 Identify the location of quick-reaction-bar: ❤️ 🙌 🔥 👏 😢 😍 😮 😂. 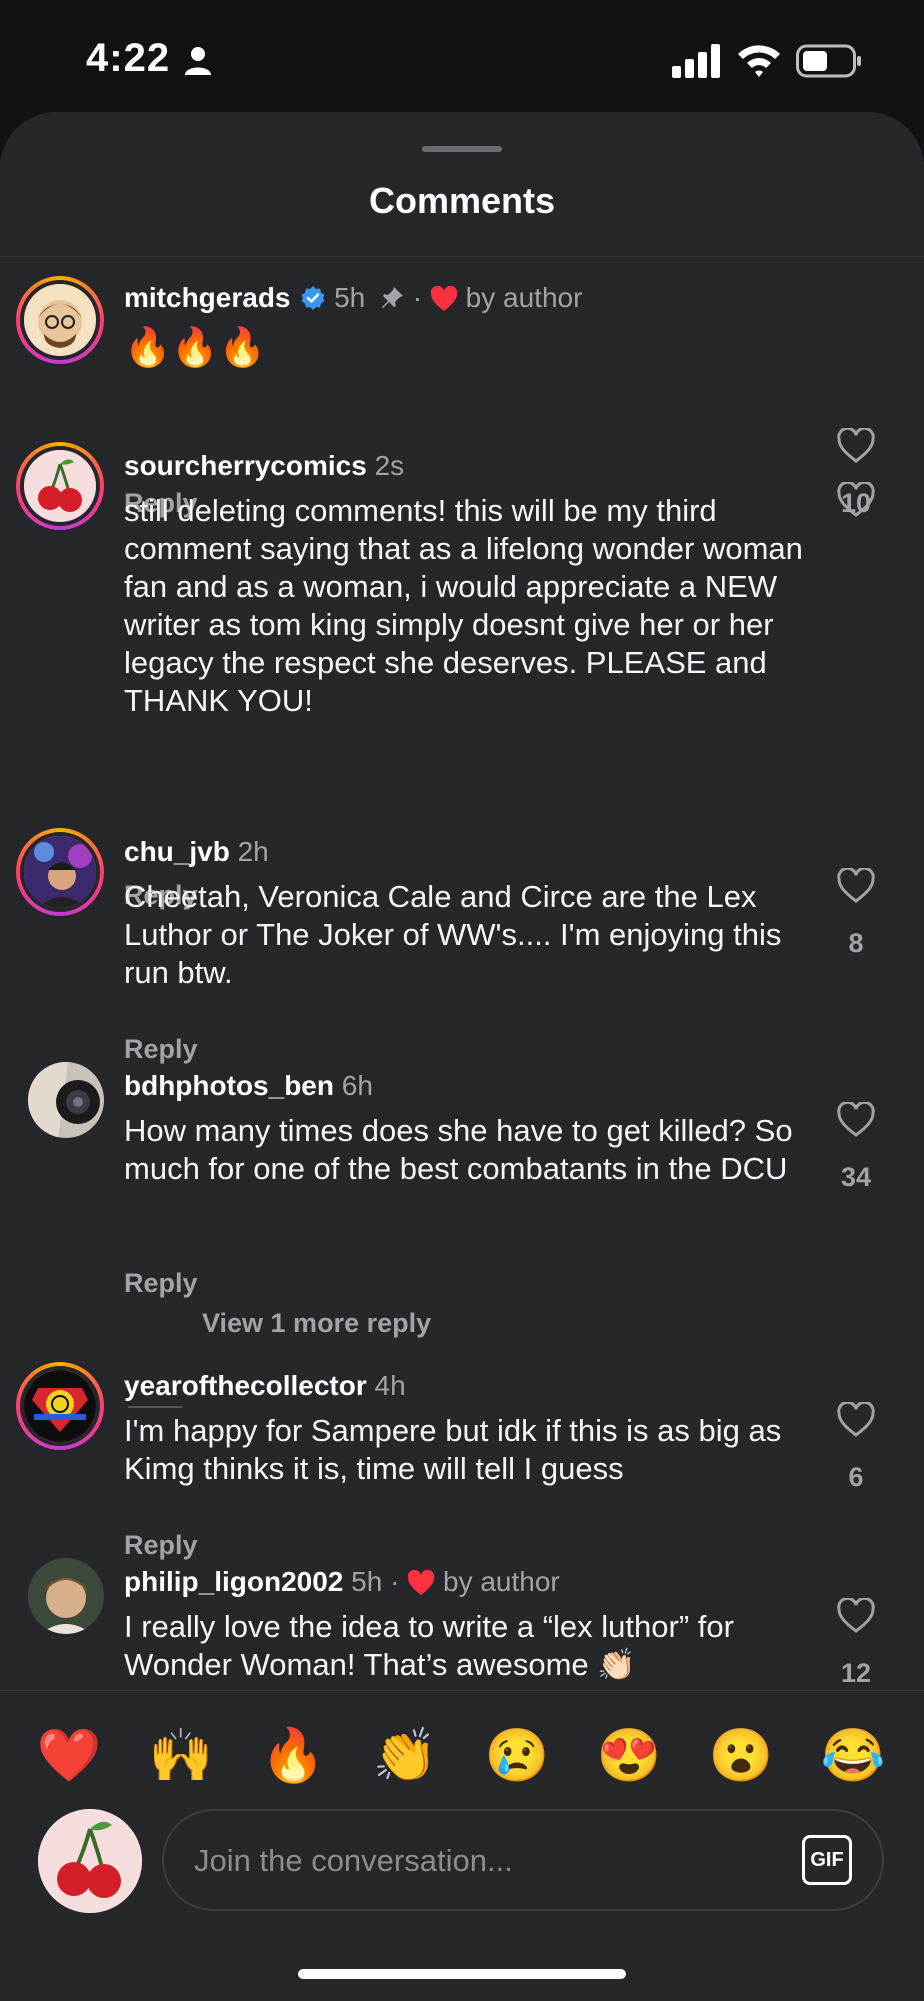
(462, 1756).